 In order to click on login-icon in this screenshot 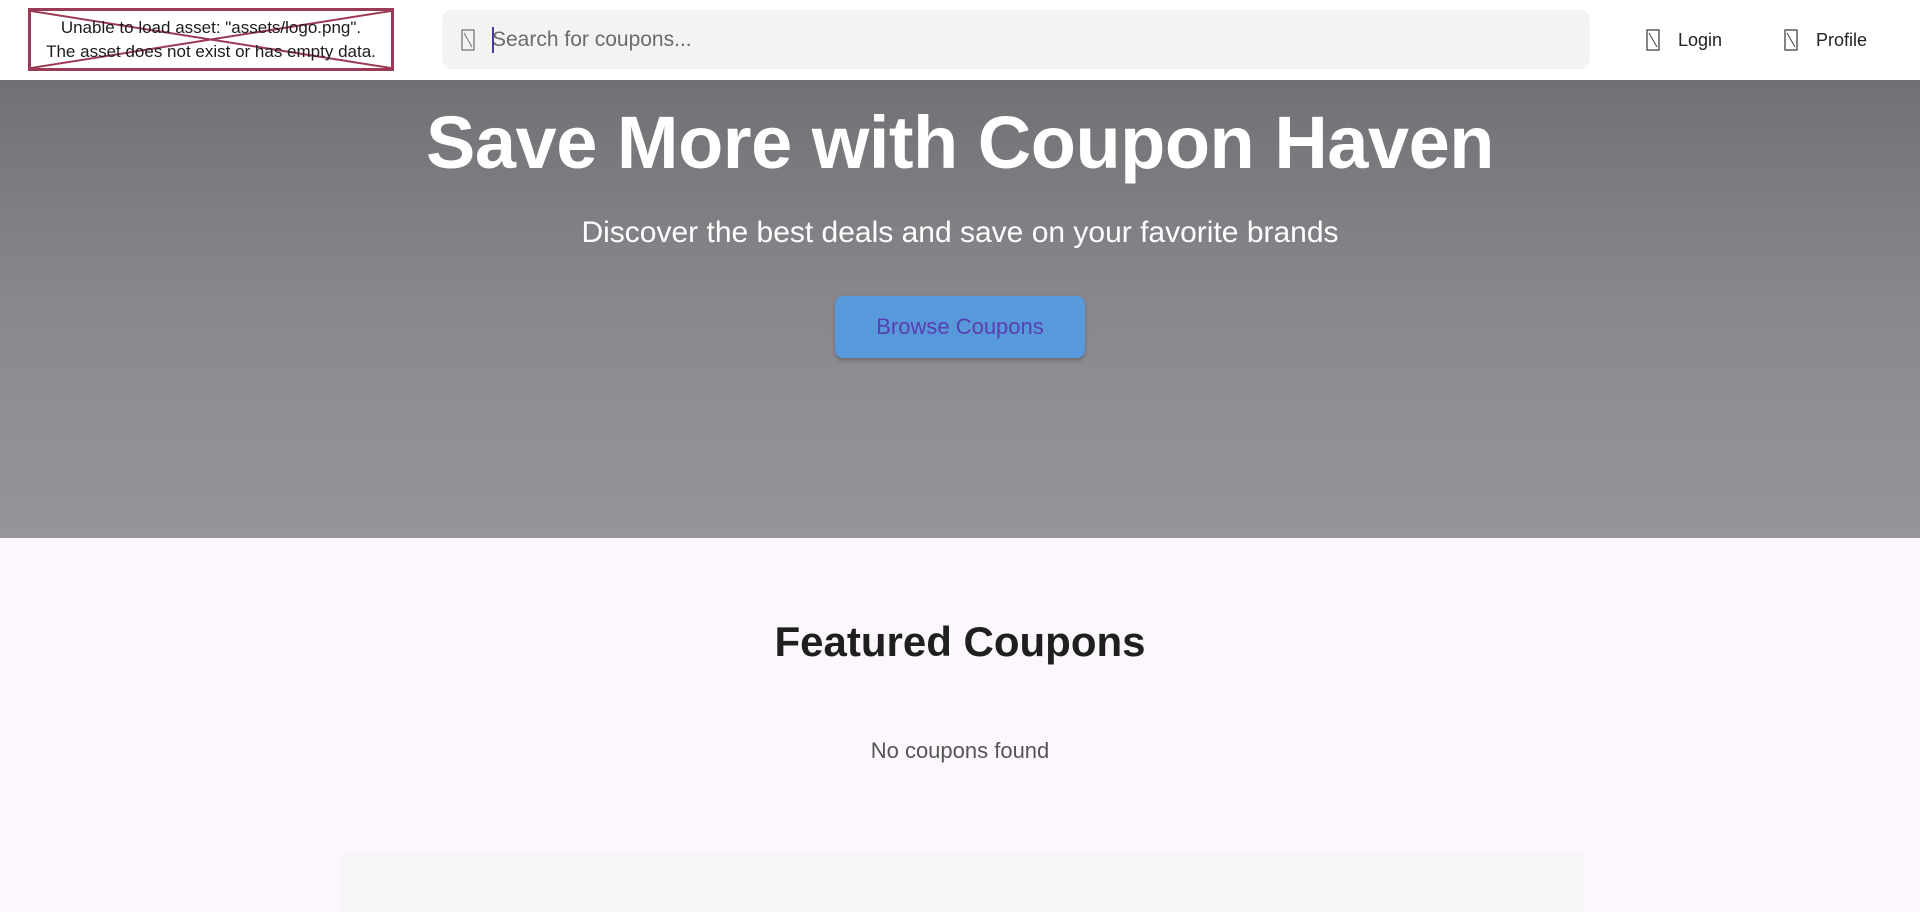, I will do `click(1653, 40)`.